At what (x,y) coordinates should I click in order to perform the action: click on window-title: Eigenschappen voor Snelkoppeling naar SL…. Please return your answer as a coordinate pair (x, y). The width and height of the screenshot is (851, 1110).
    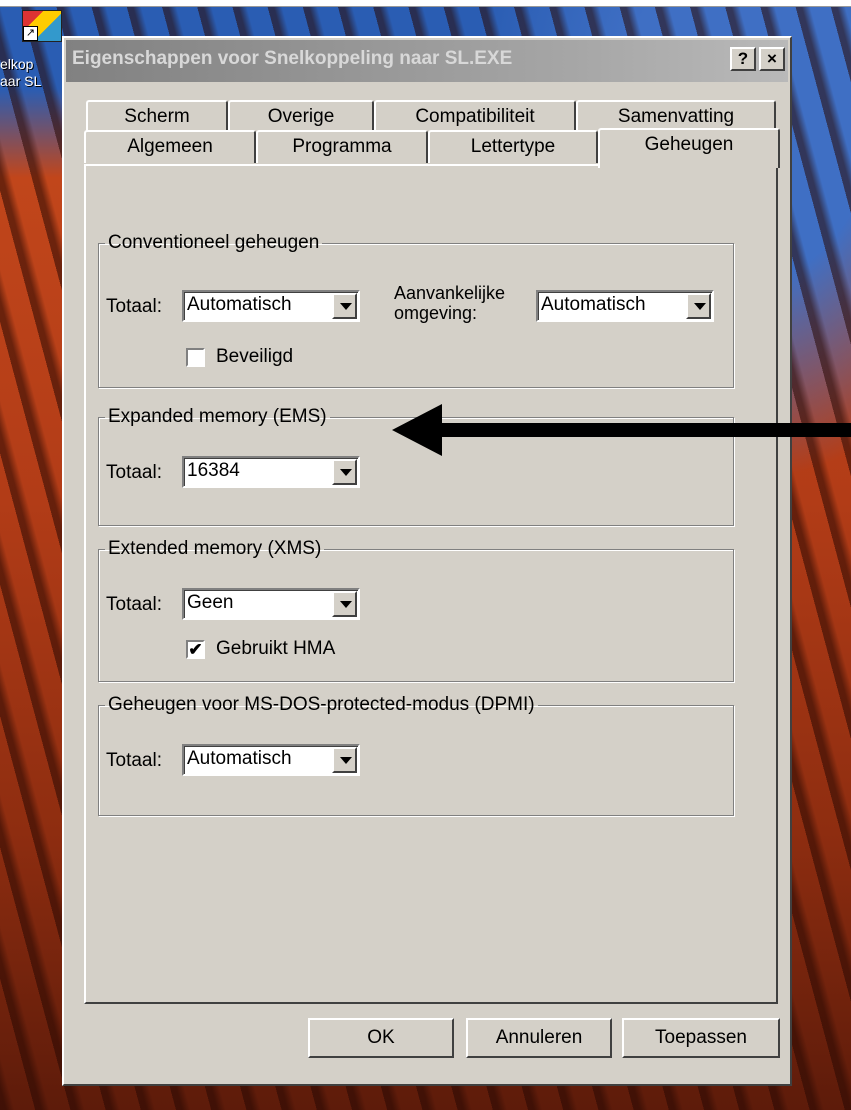
    Looking at the image, I should click on (292, 58).